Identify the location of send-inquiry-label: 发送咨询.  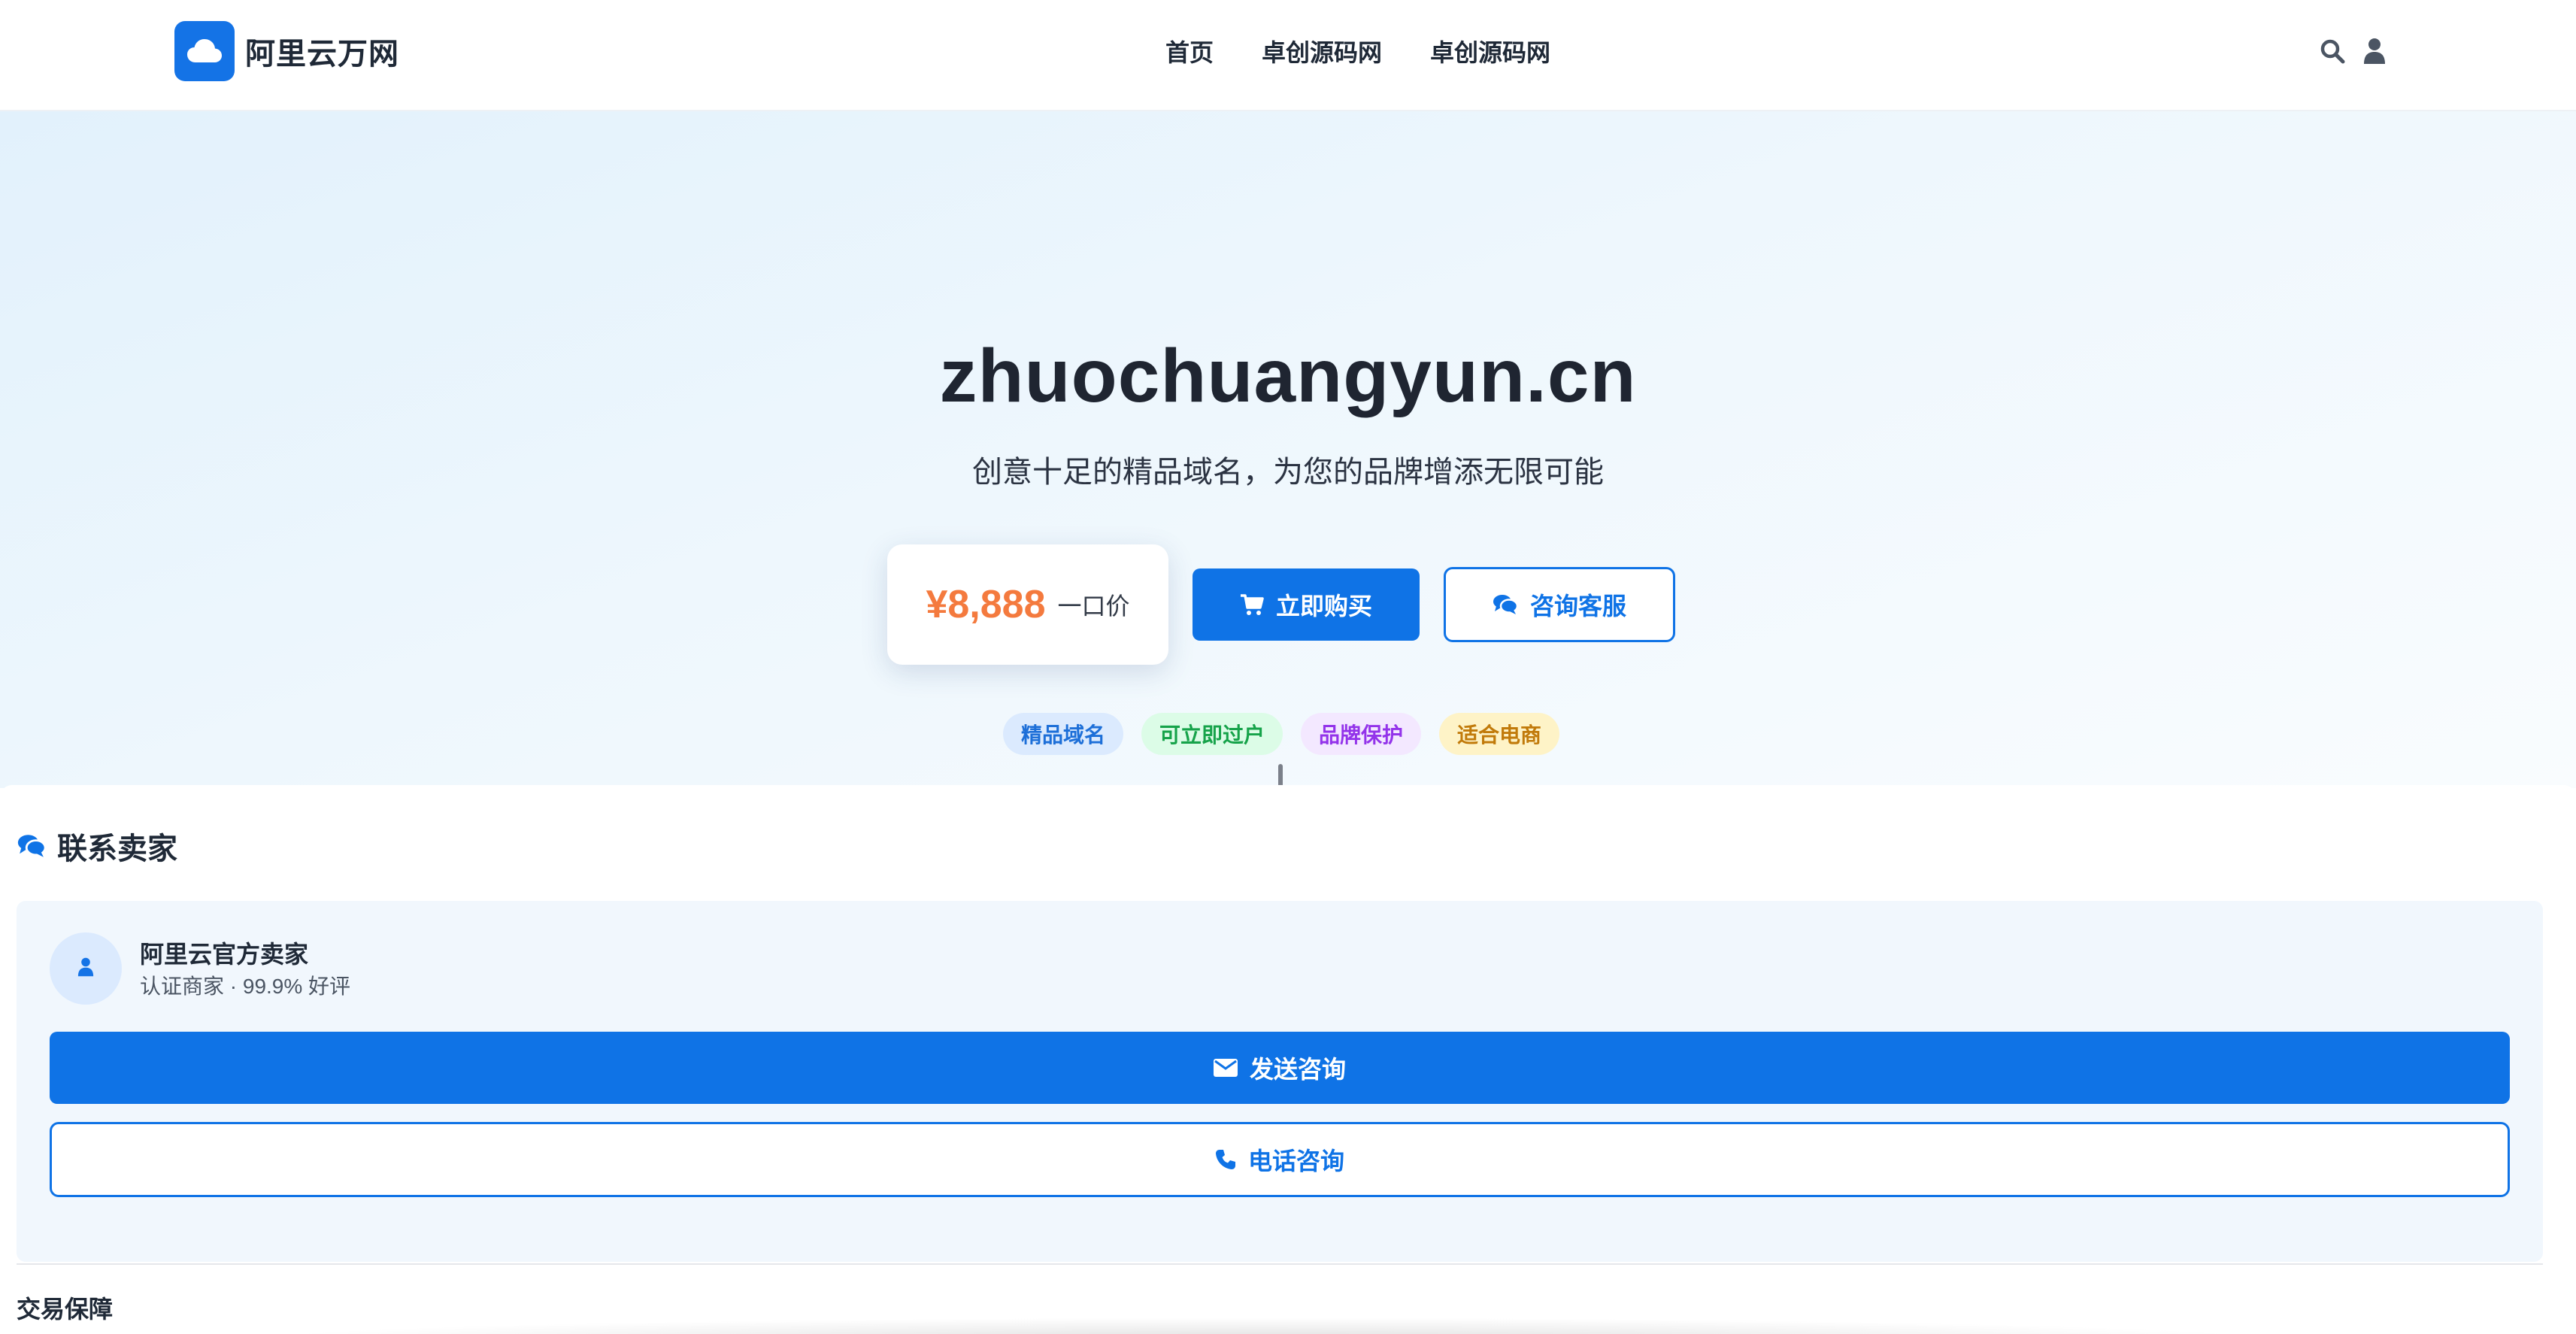
(1297, 1069).